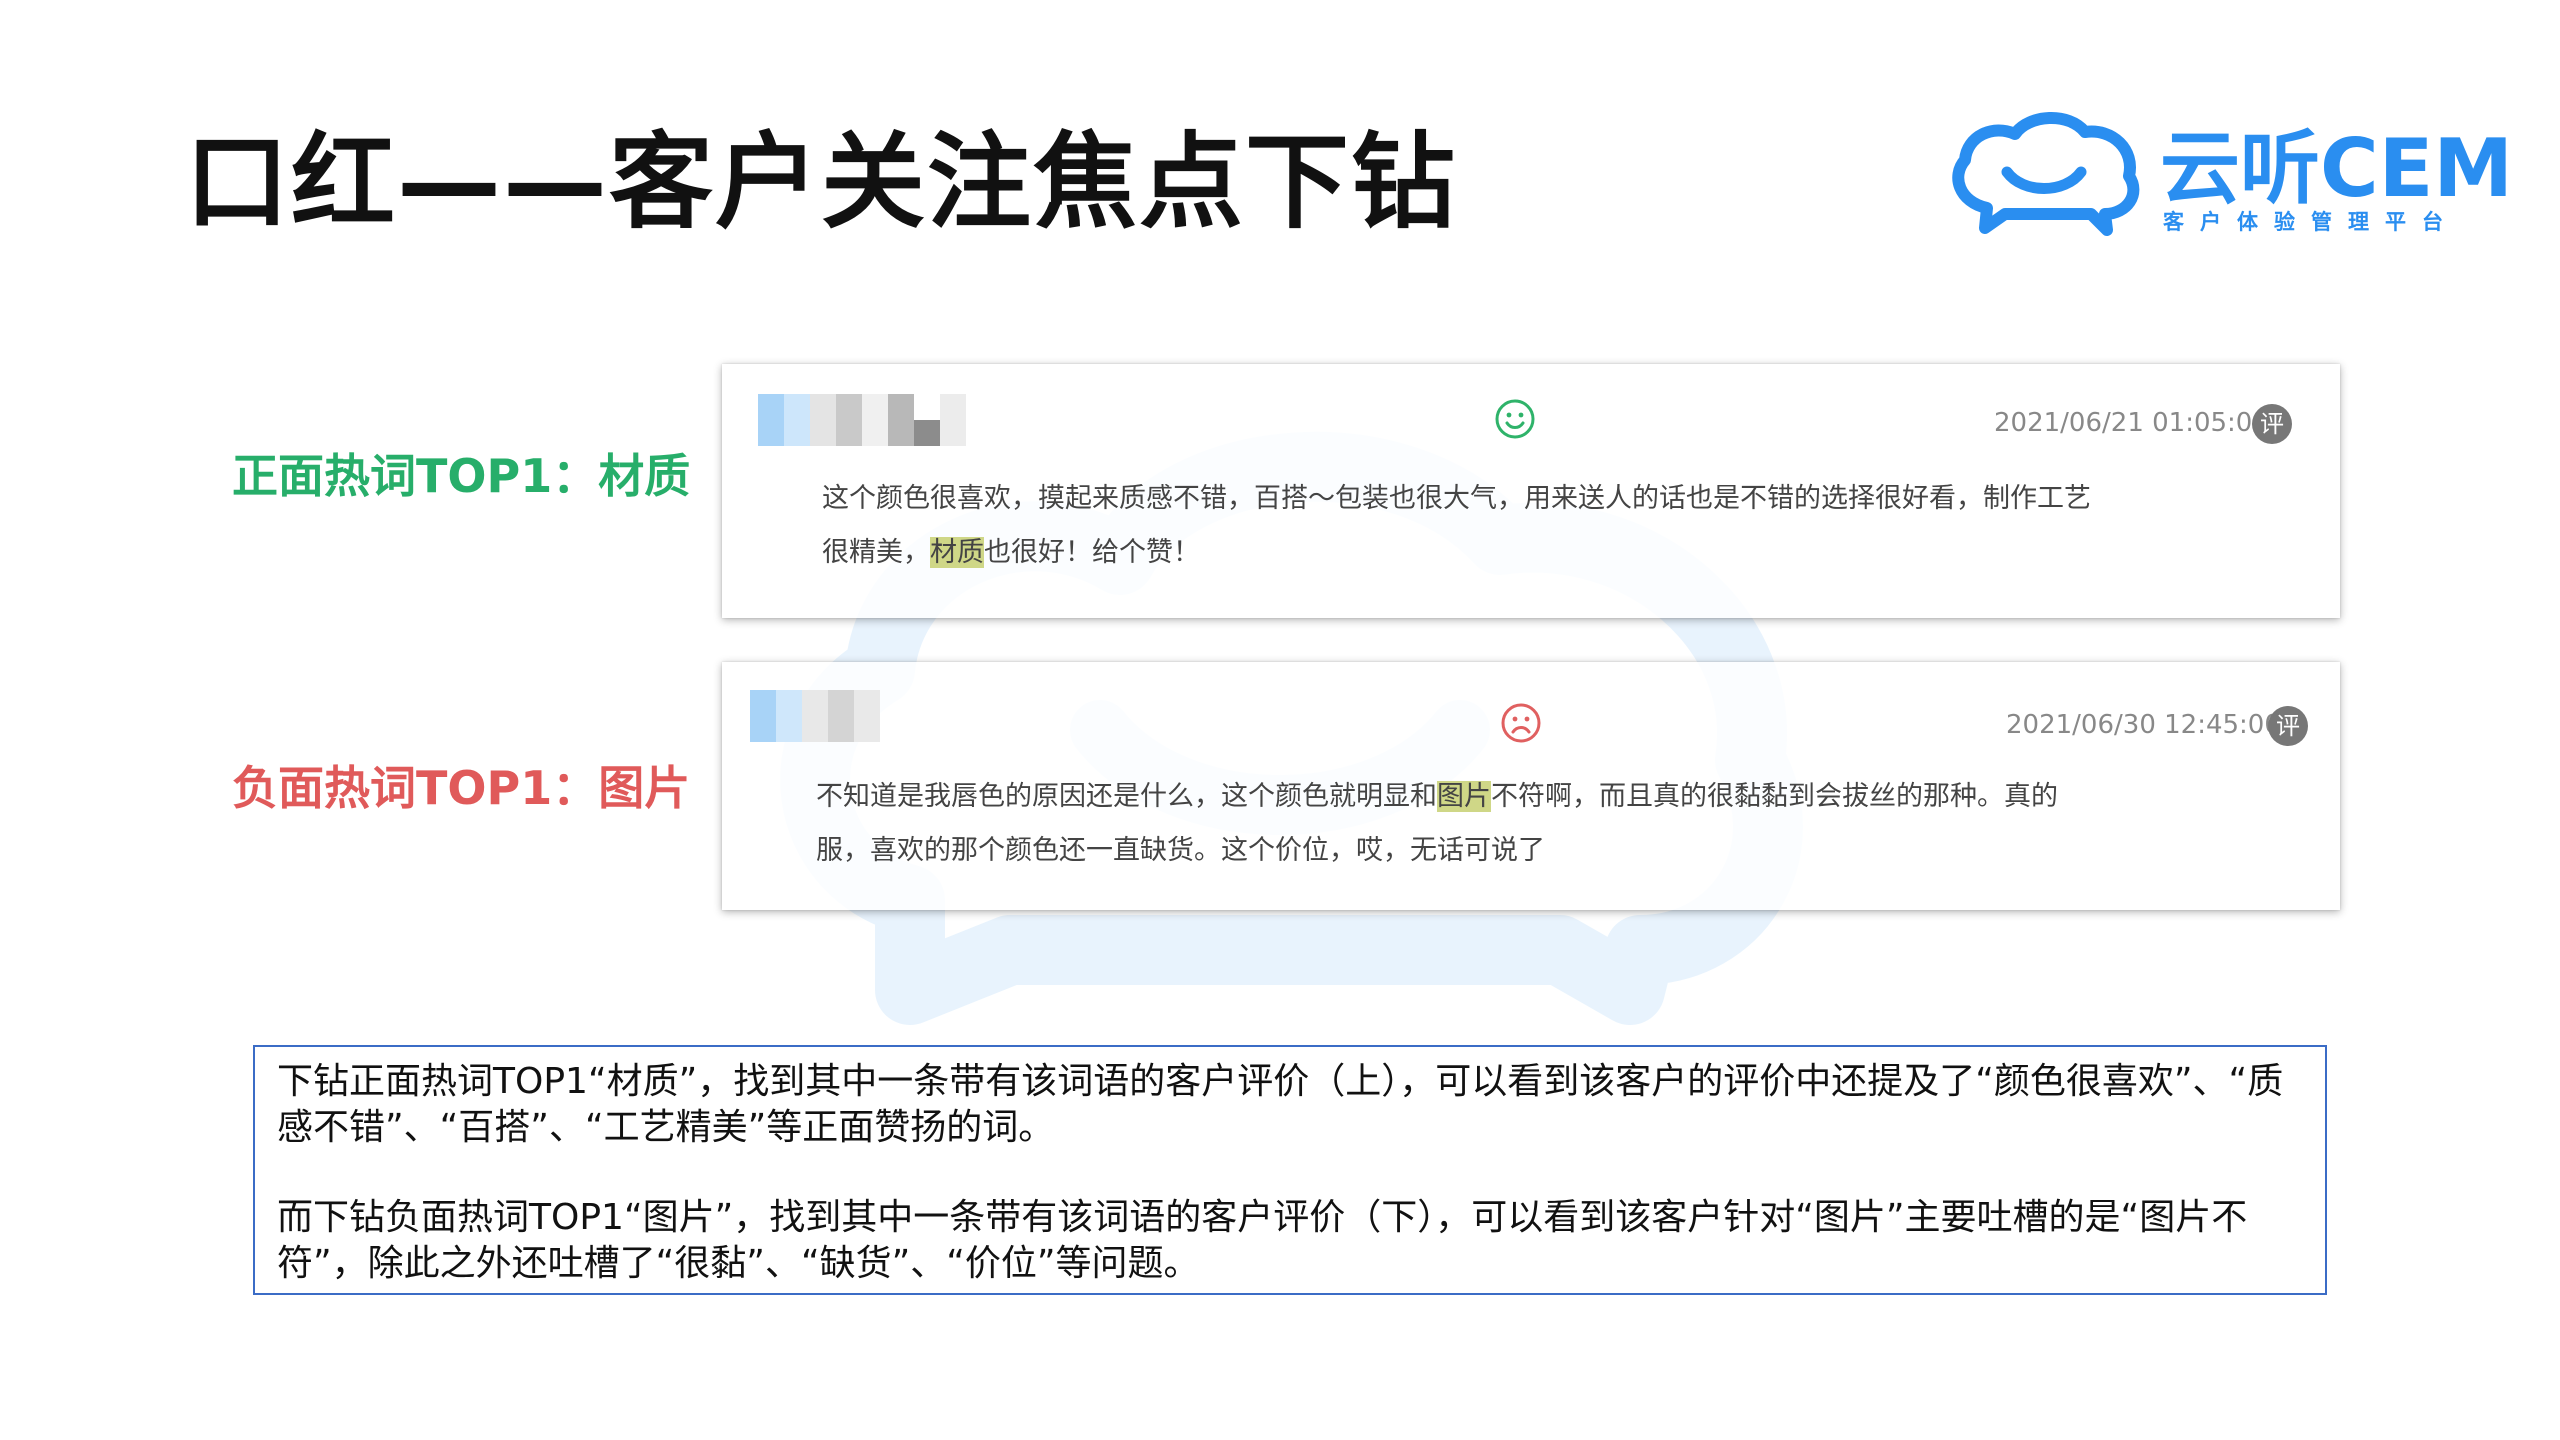  Describe the element at coordinates (957, 552) in the screenshot. I see `highlighted-keyword: 材质` at that location.